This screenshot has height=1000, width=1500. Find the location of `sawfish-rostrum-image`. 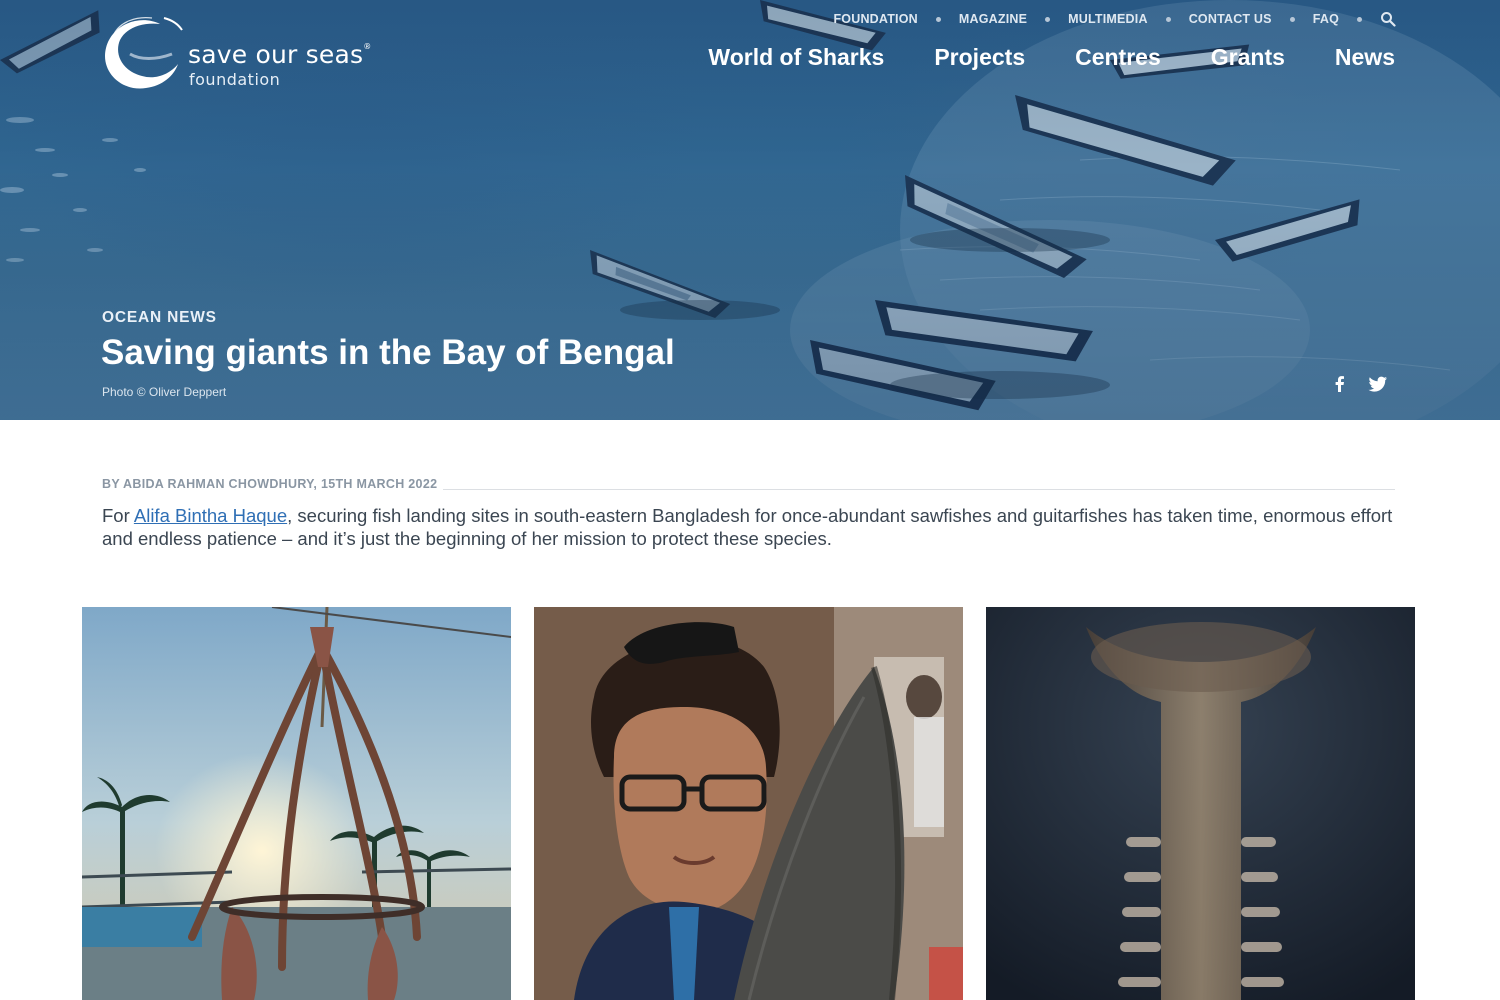

sawfish-rostrum-image is located at coordinates (1200, 803).